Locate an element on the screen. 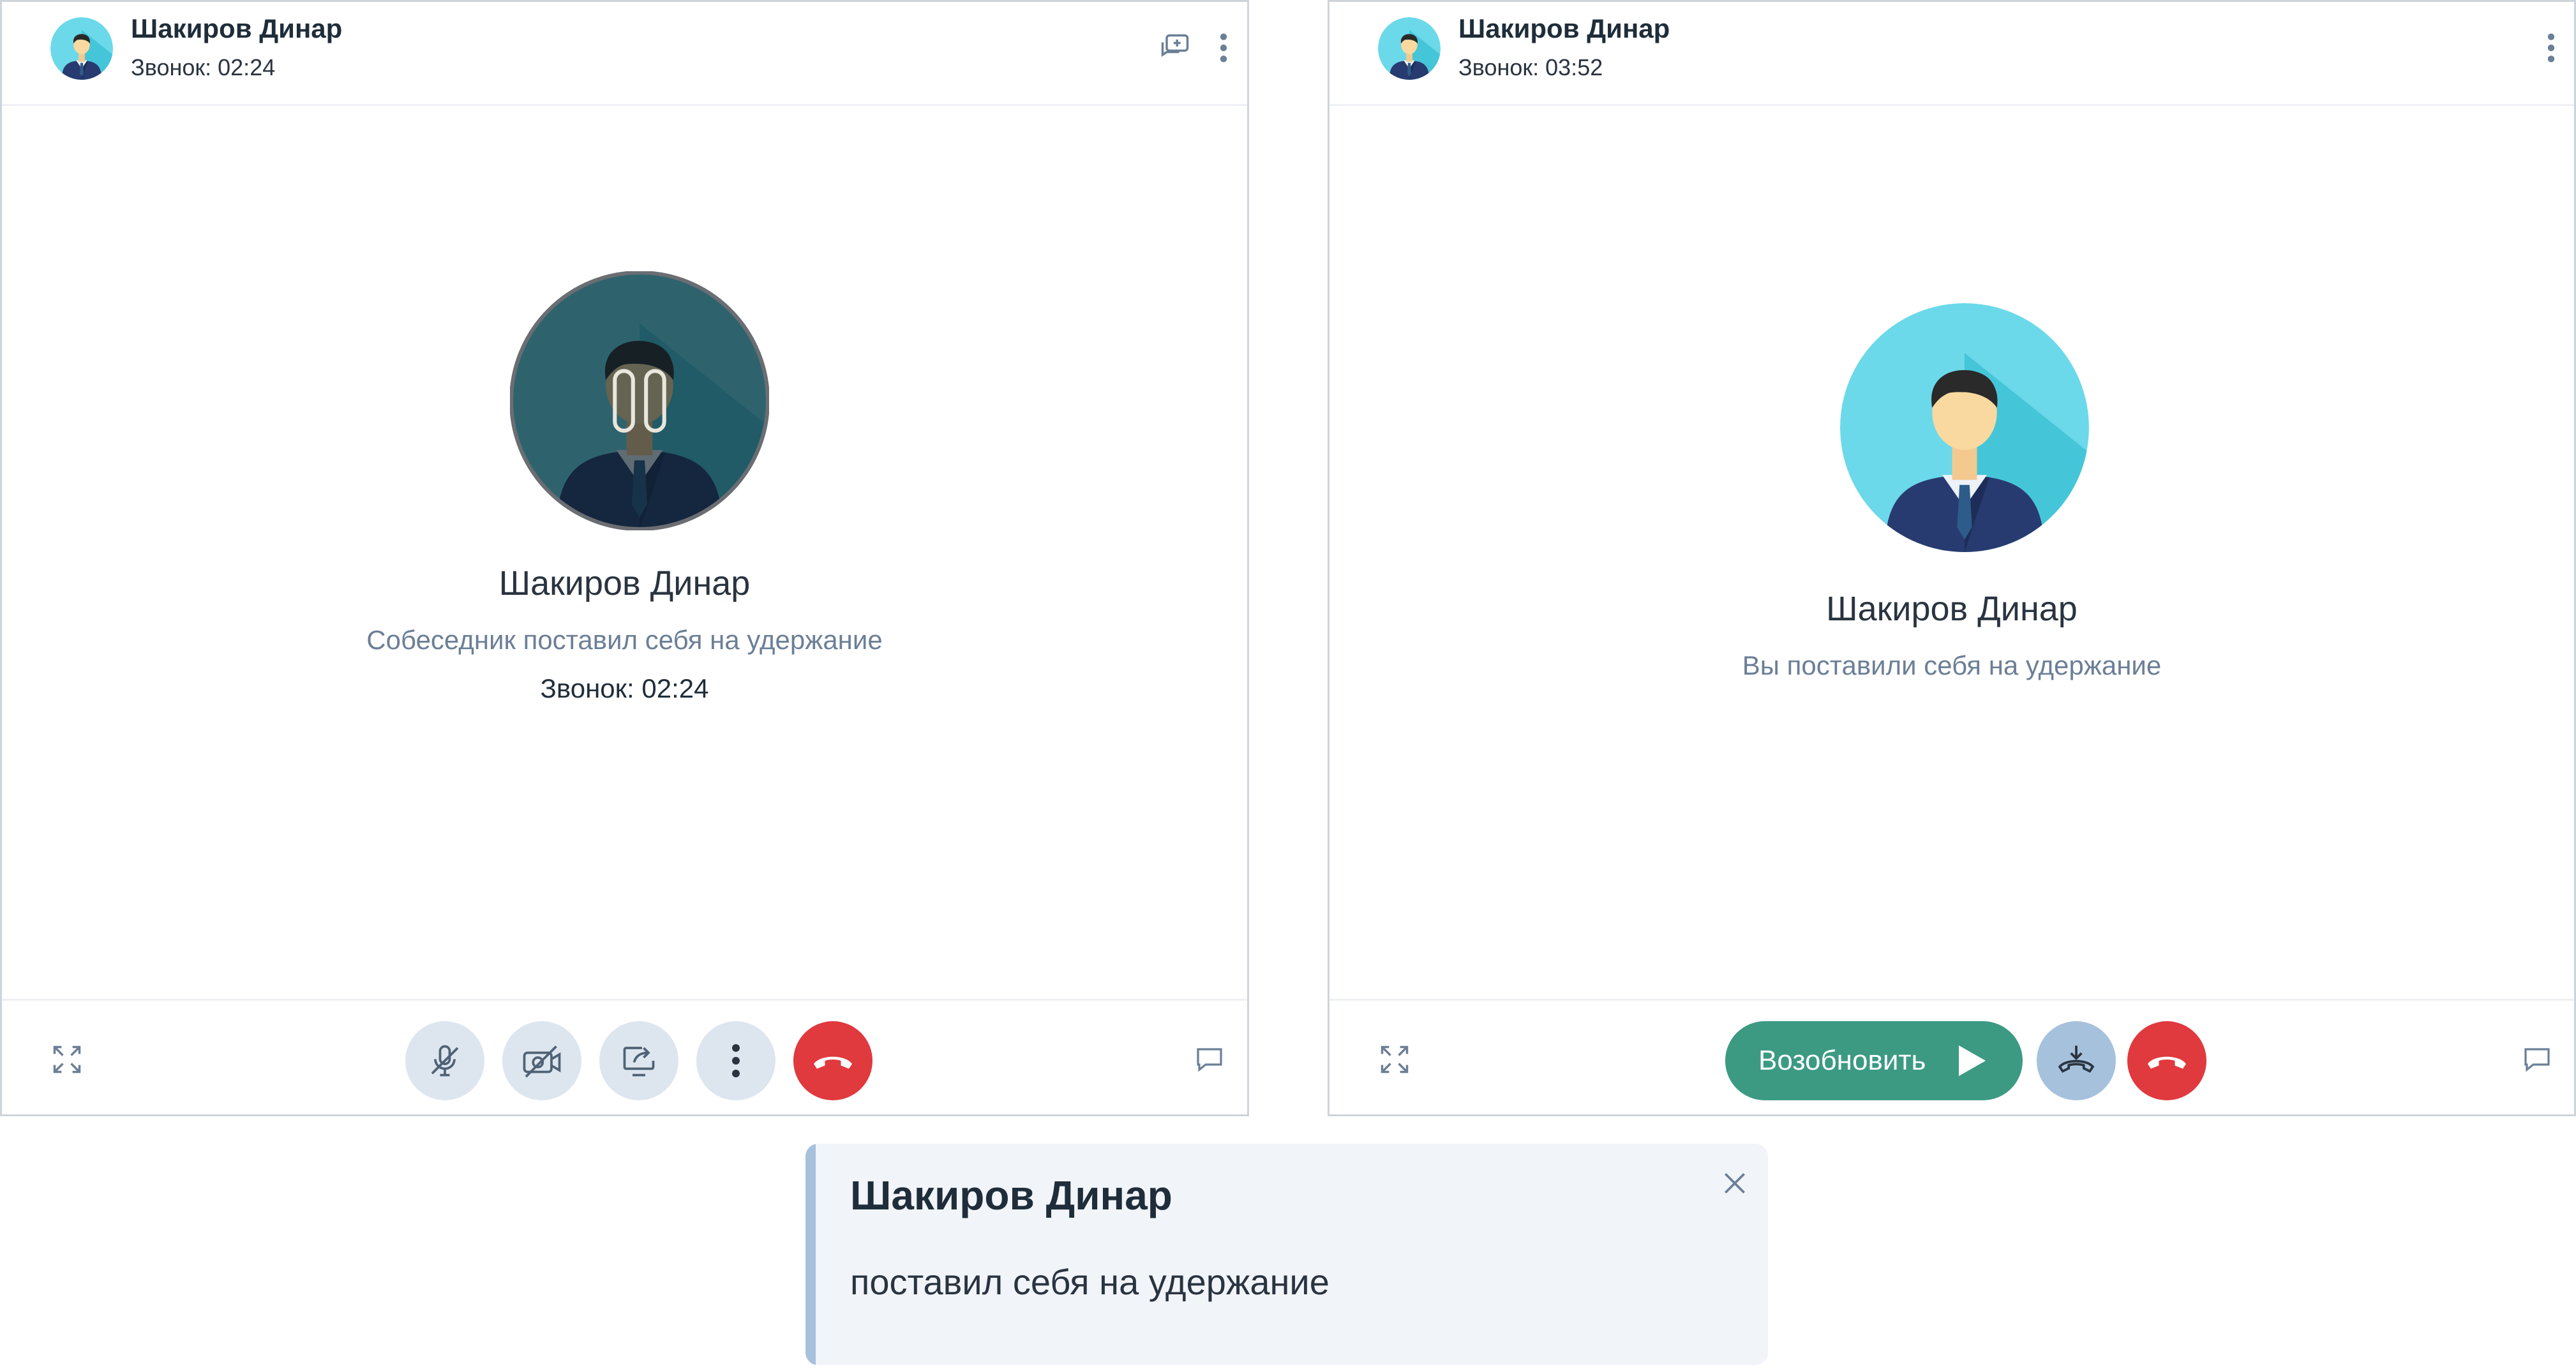 The image size is (2576, 1369). transfer-call-button is located at coordinates (2076, 1060).